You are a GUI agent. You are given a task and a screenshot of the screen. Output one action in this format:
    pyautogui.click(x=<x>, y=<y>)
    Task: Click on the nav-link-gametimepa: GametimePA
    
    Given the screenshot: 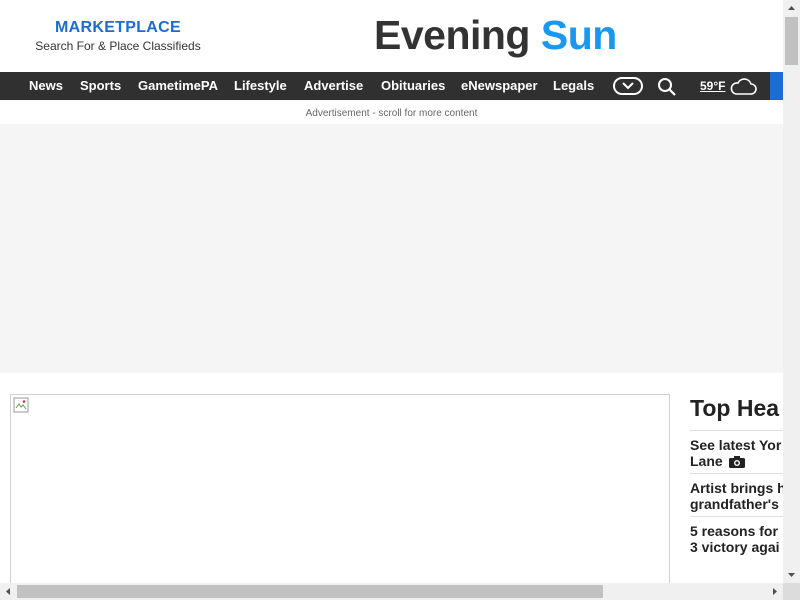 What is the action you would take?
    pyautogui.click(x=178, y=86)
    